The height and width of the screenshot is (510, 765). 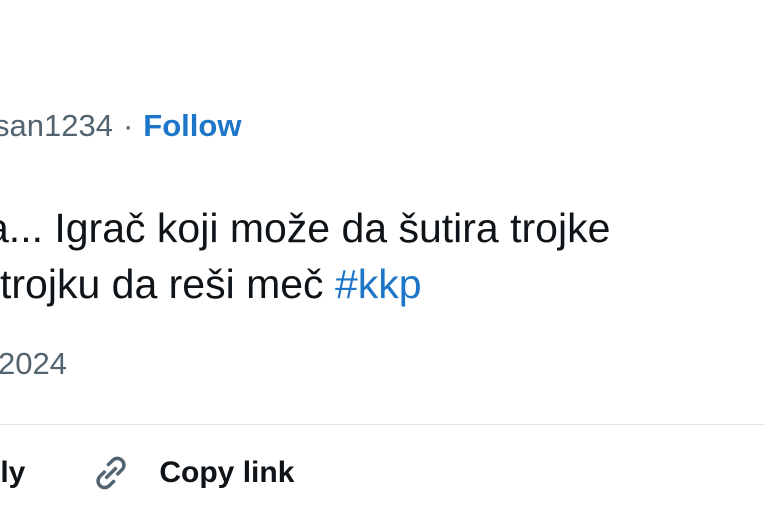 I want to click on copy-link-button: Copy link, so click(x=191, y=473).